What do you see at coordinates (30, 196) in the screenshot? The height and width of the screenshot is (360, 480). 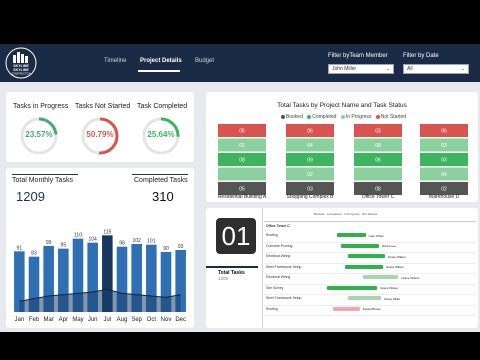 I see `monthly-total: 1209` at bounding box center [30, 196].